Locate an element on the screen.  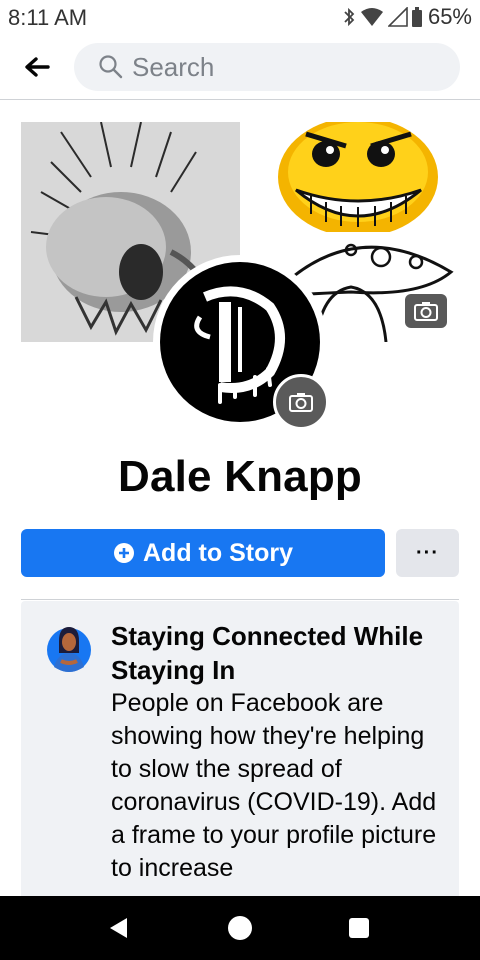
profile-camera-button is located at coordinates (301, 402).